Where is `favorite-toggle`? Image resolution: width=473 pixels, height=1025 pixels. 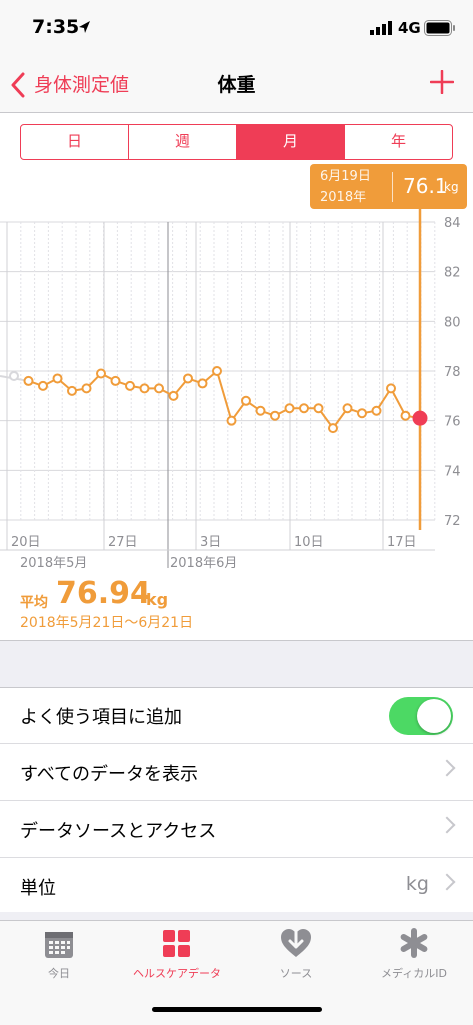 favorite-toggle is located at coordinates (421, 716).